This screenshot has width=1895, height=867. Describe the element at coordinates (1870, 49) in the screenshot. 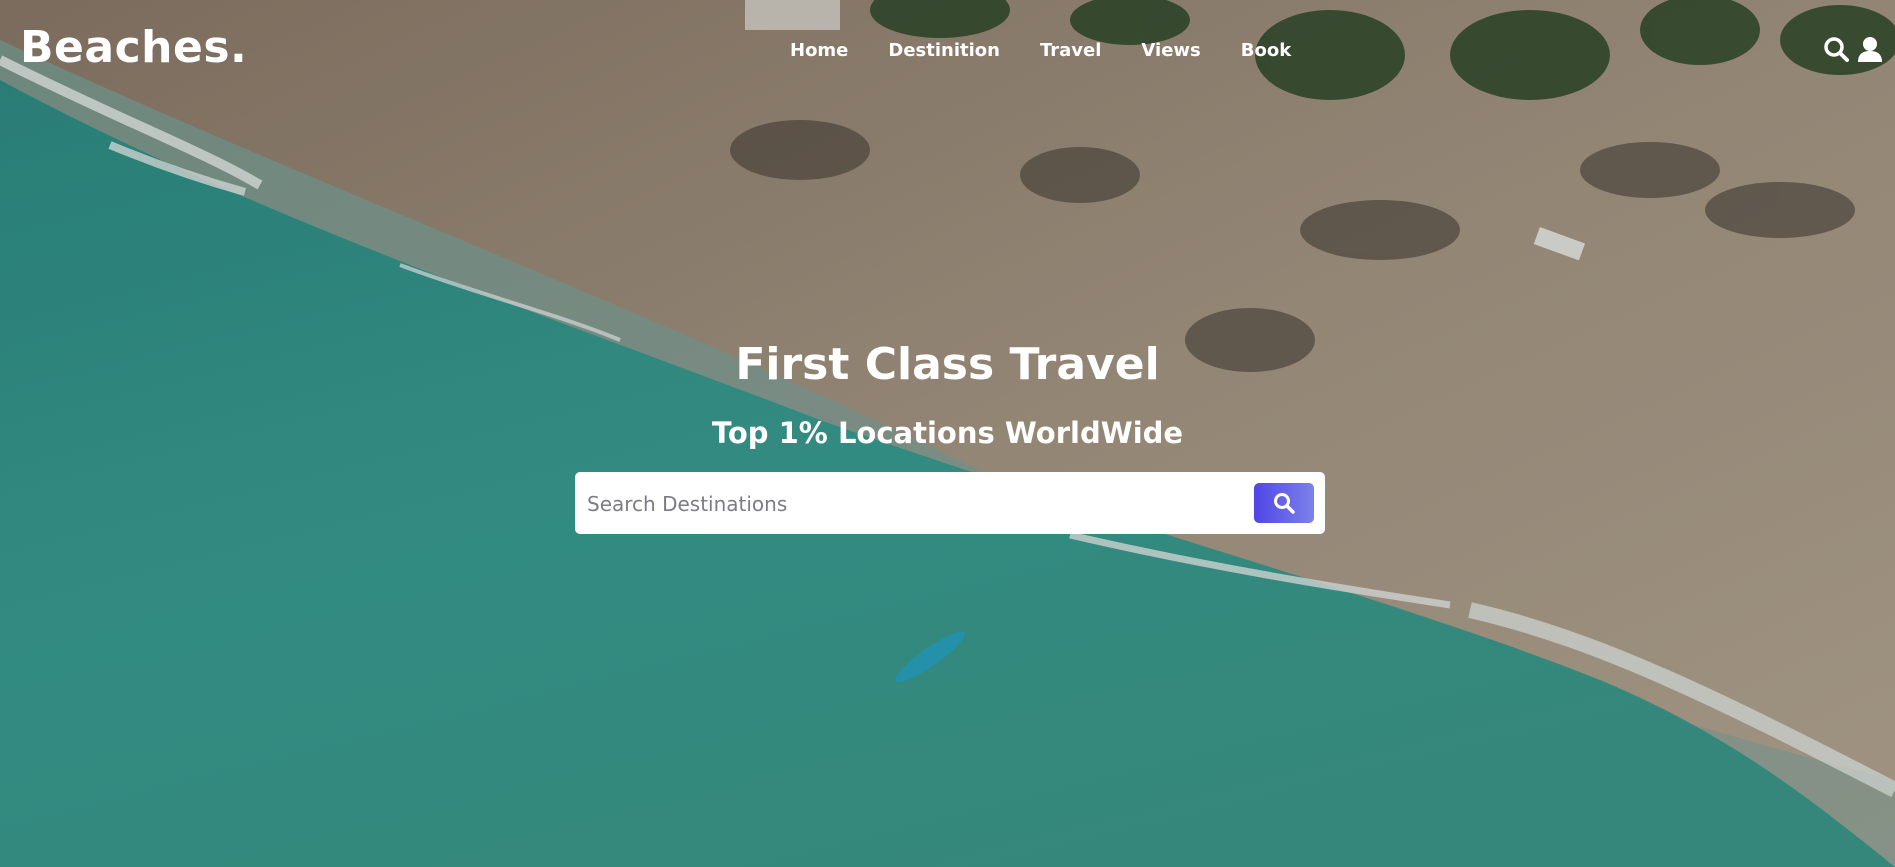

I see `user-icon` at that location.